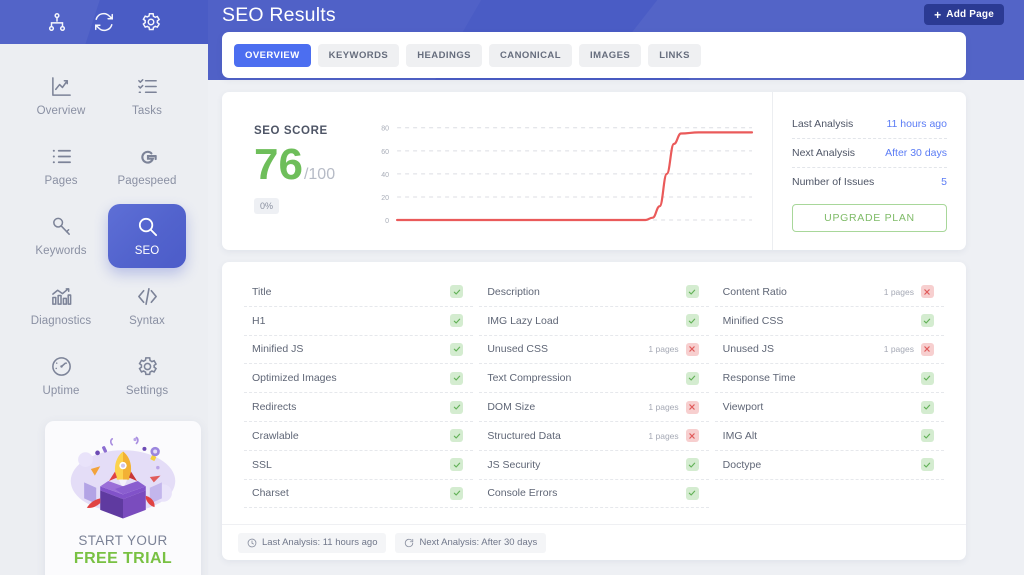 This screenshot has height=575, width=1024. Describe the element at coordinates (564, 171) in the screenshot. I see `seo-score-chart: 0 20 40 60 80` at that location.